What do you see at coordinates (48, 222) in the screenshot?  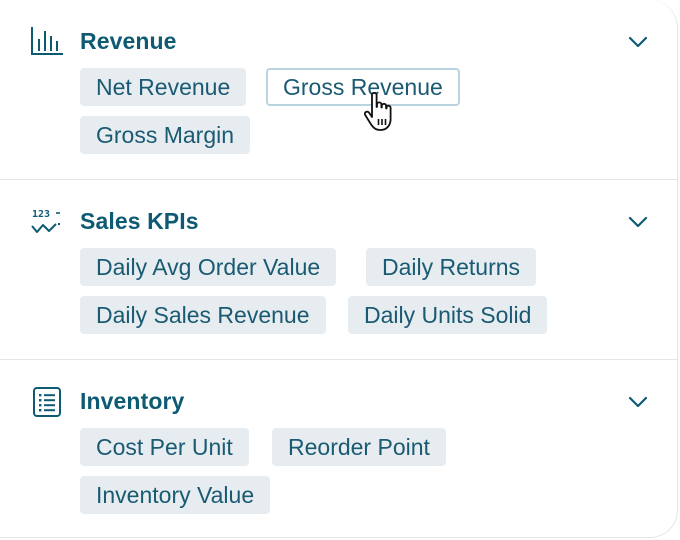 I see `numeric-trend-icon: 123` at bounding box center [48, 222].